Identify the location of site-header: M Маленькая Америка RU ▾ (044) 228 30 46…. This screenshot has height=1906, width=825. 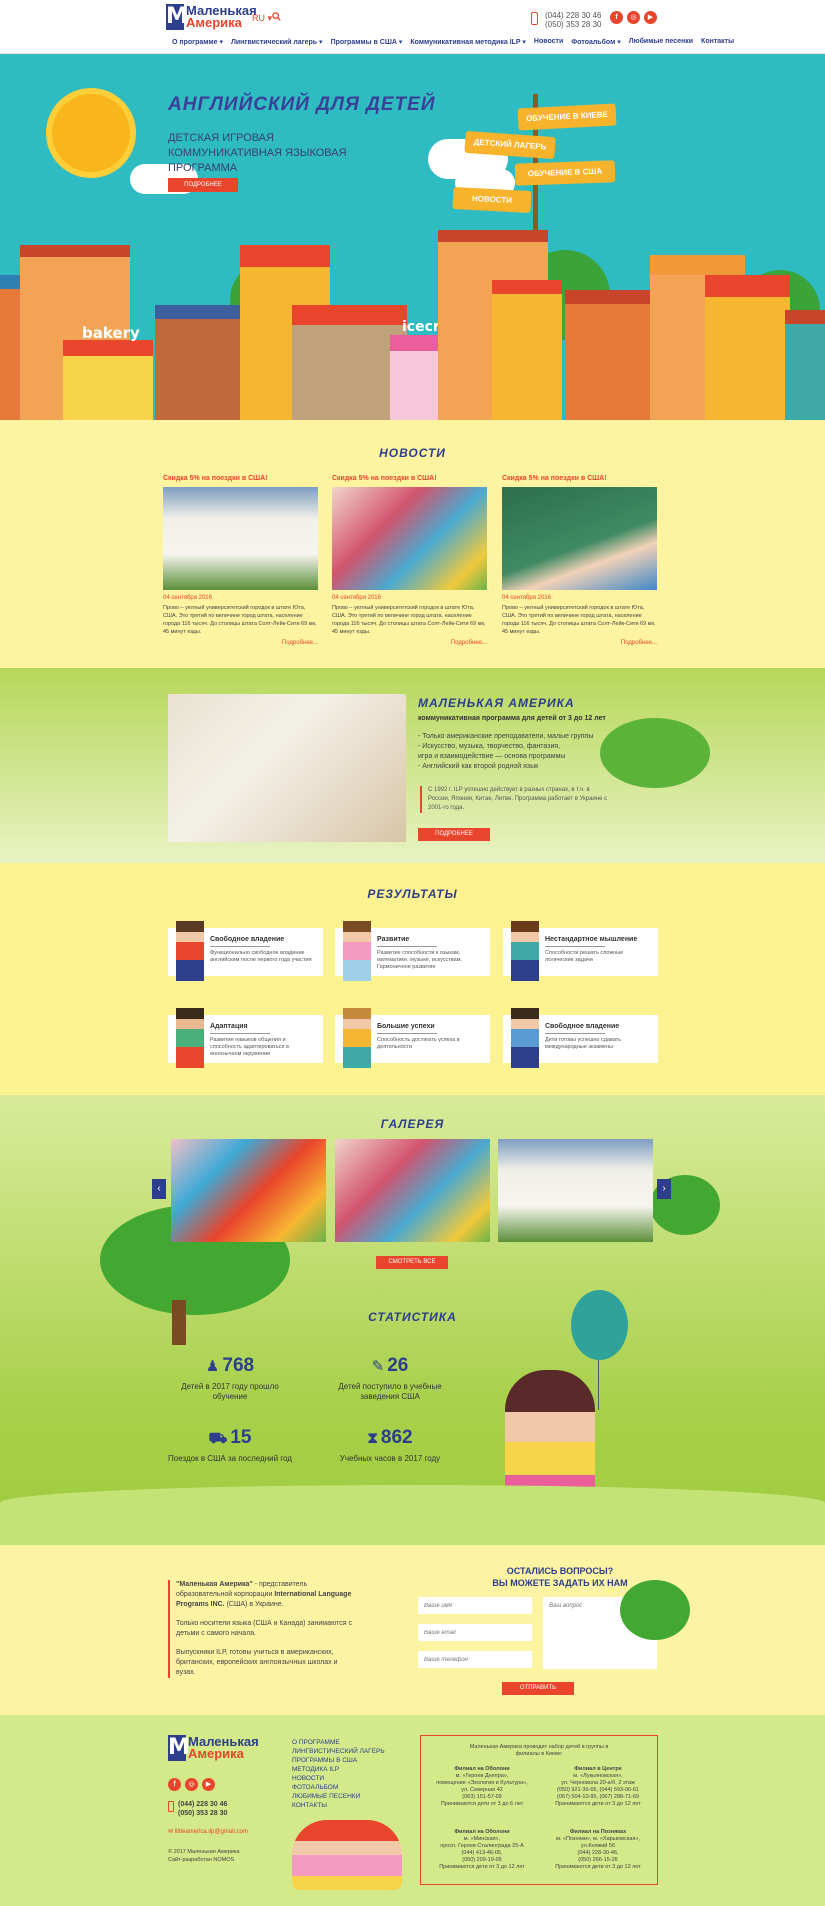
(412, 27).